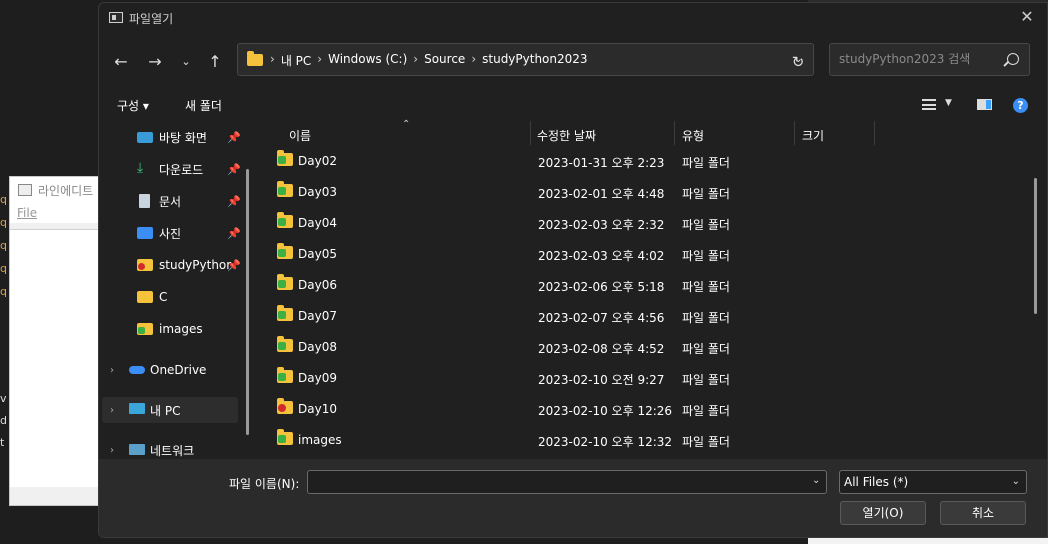  Describe the element at coordinates (983, 513) in the screenshot. I see `cancel-button: 취소` at that location.